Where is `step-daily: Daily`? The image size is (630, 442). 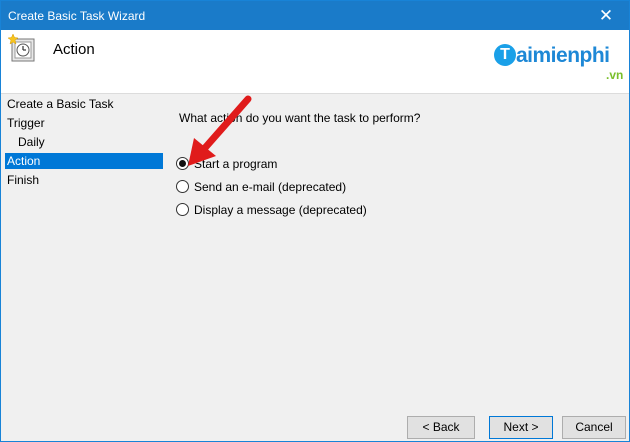 step-daily: Daily is located at coordinates (31, 142).